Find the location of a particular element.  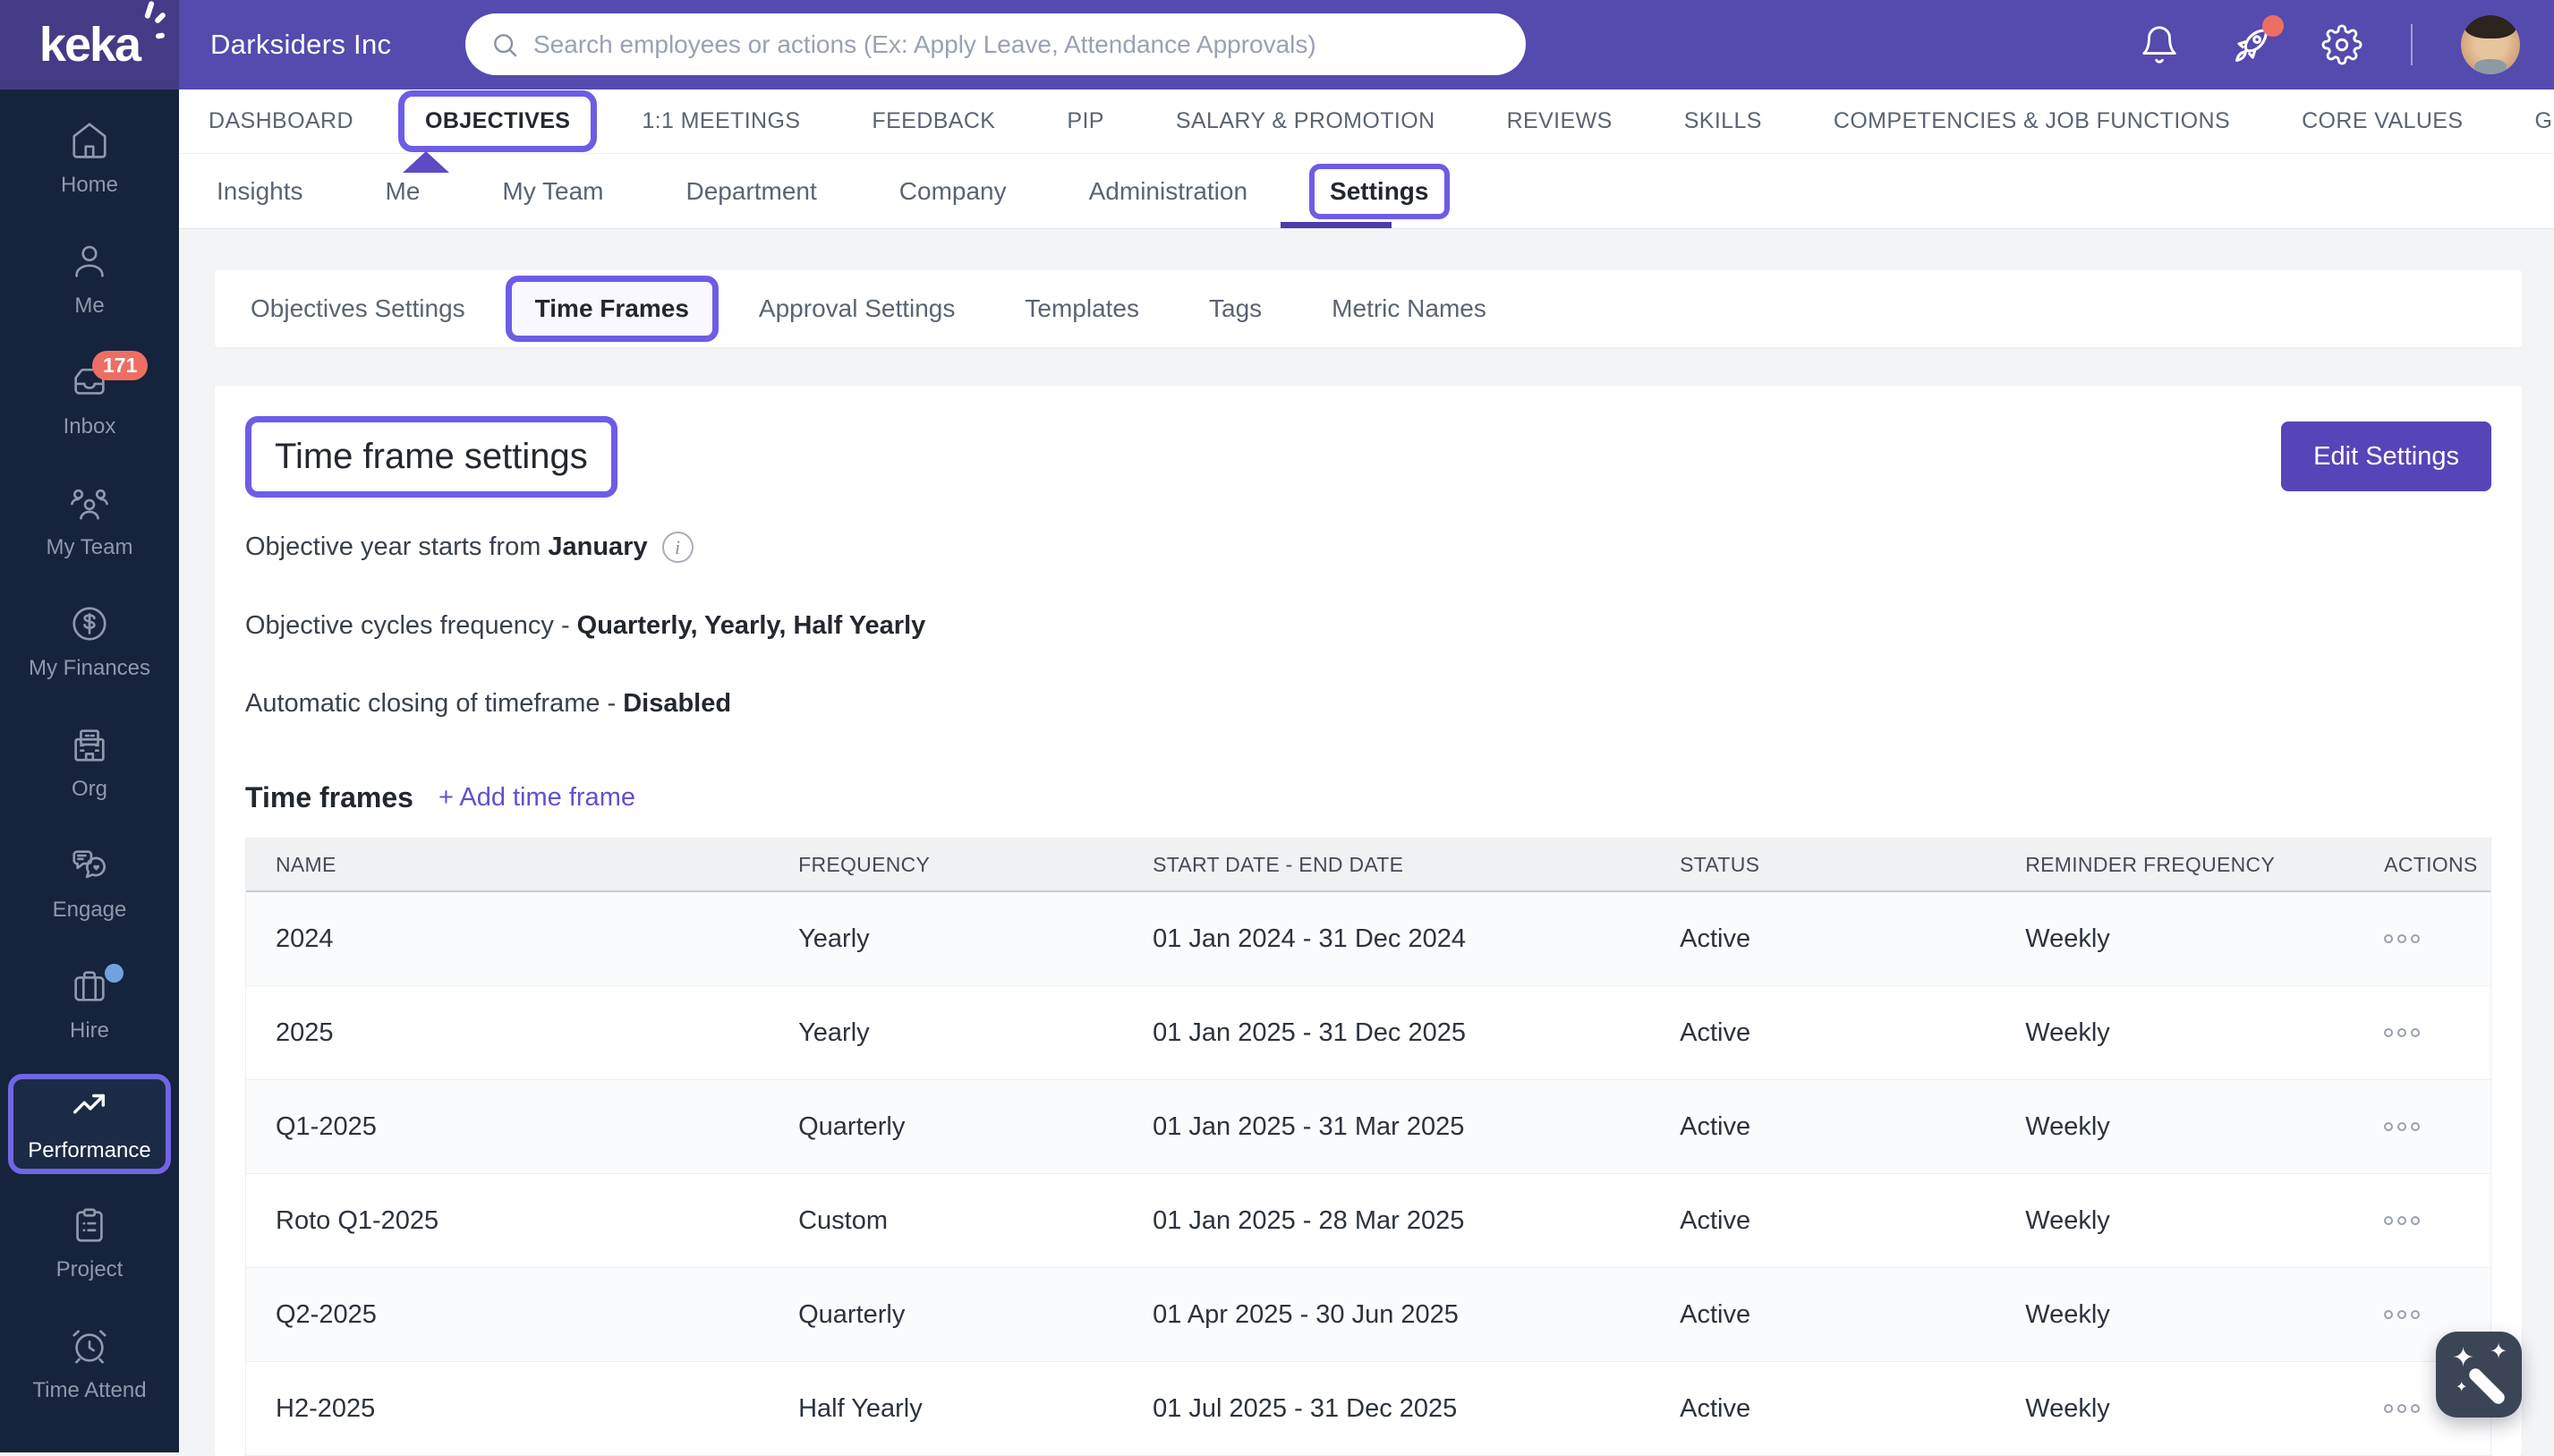

cell-dates: 01 Jan 2025 - 31 Mar 2025 is located at coordinates (1416, 1127).